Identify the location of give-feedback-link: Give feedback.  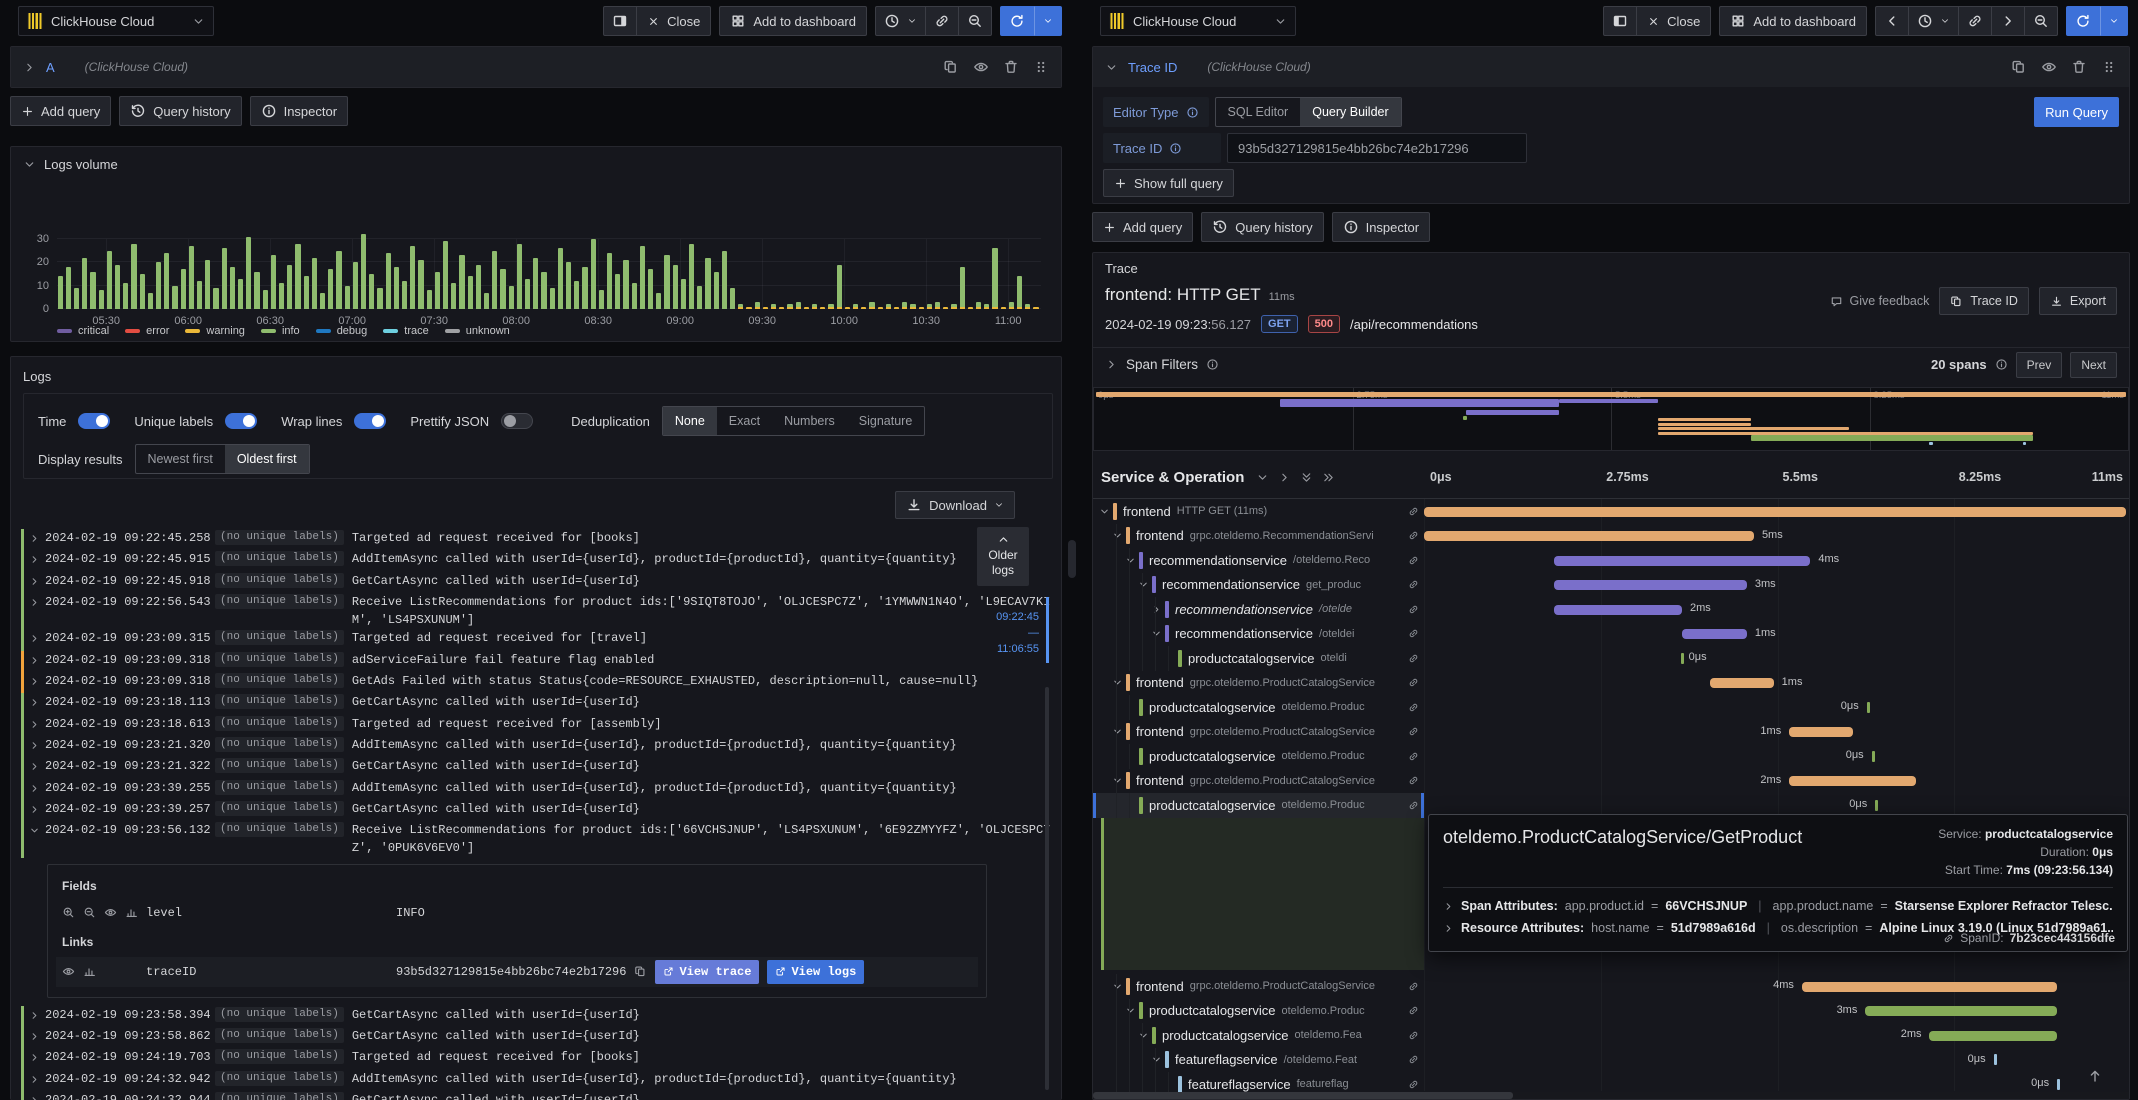
(1879, 301).